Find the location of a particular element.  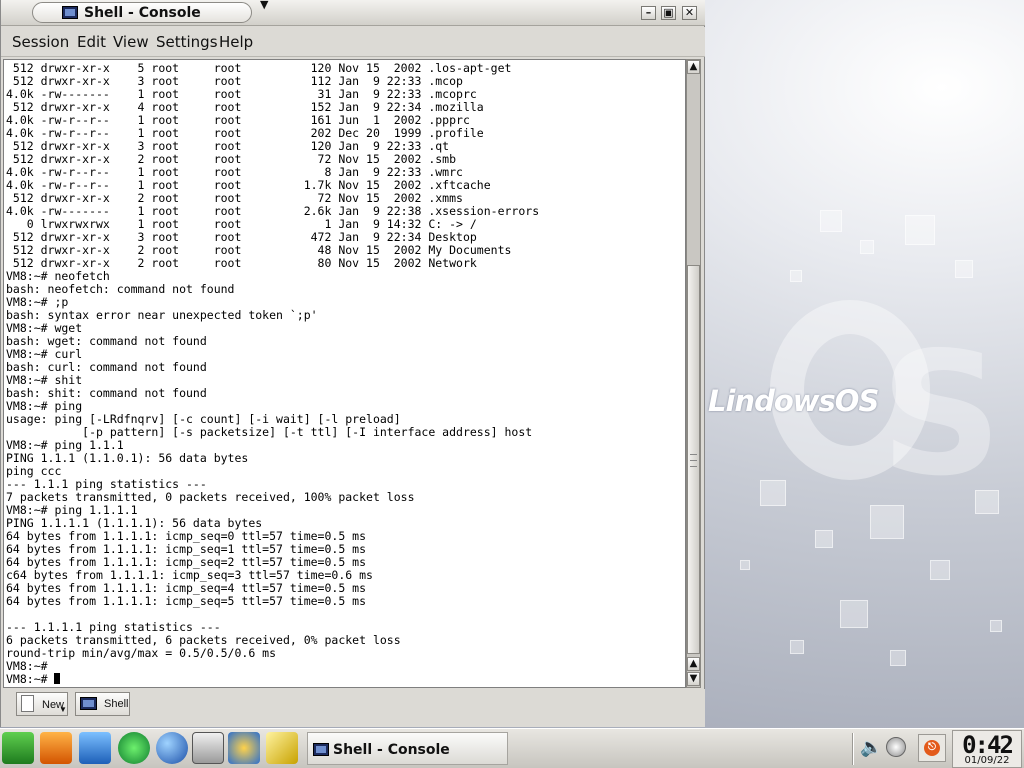

terminal-scrollbar: ▲ ▲ ▼ is located at coordinates (693, 373).